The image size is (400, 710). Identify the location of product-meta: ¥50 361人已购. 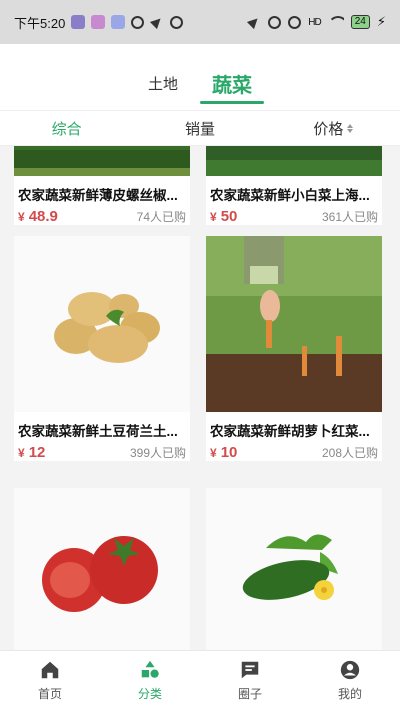
(294, 214).